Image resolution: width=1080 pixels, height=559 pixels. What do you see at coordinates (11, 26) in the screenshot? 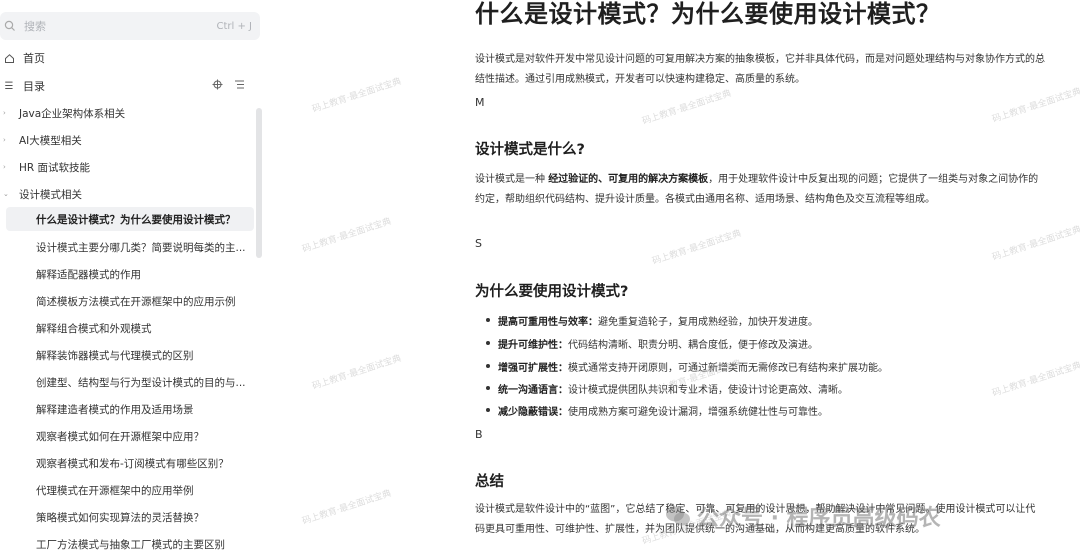
I see `search-icon` at bounding box center [11, 26].